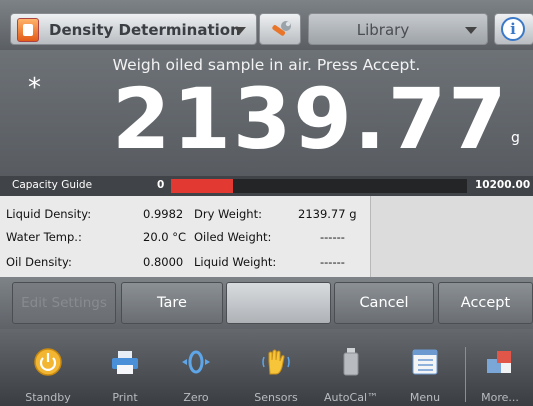 This screenshot has width=533, height=406. I want to click on stability-indicator: *, so click(34, 88).